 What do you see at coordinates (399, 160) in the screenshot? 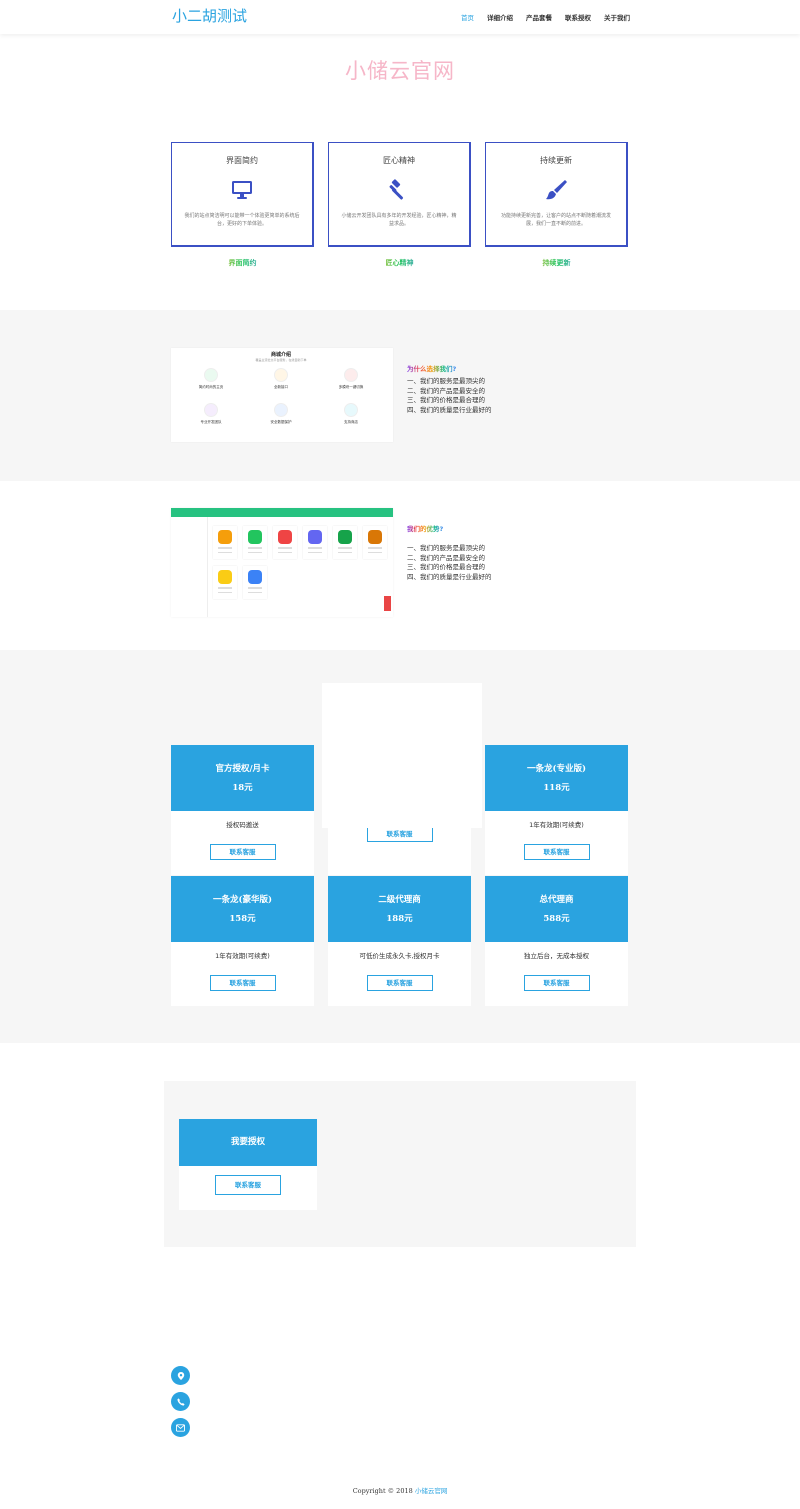
I see `feature-title: 匠心精神` at bounding box center [399, 160].